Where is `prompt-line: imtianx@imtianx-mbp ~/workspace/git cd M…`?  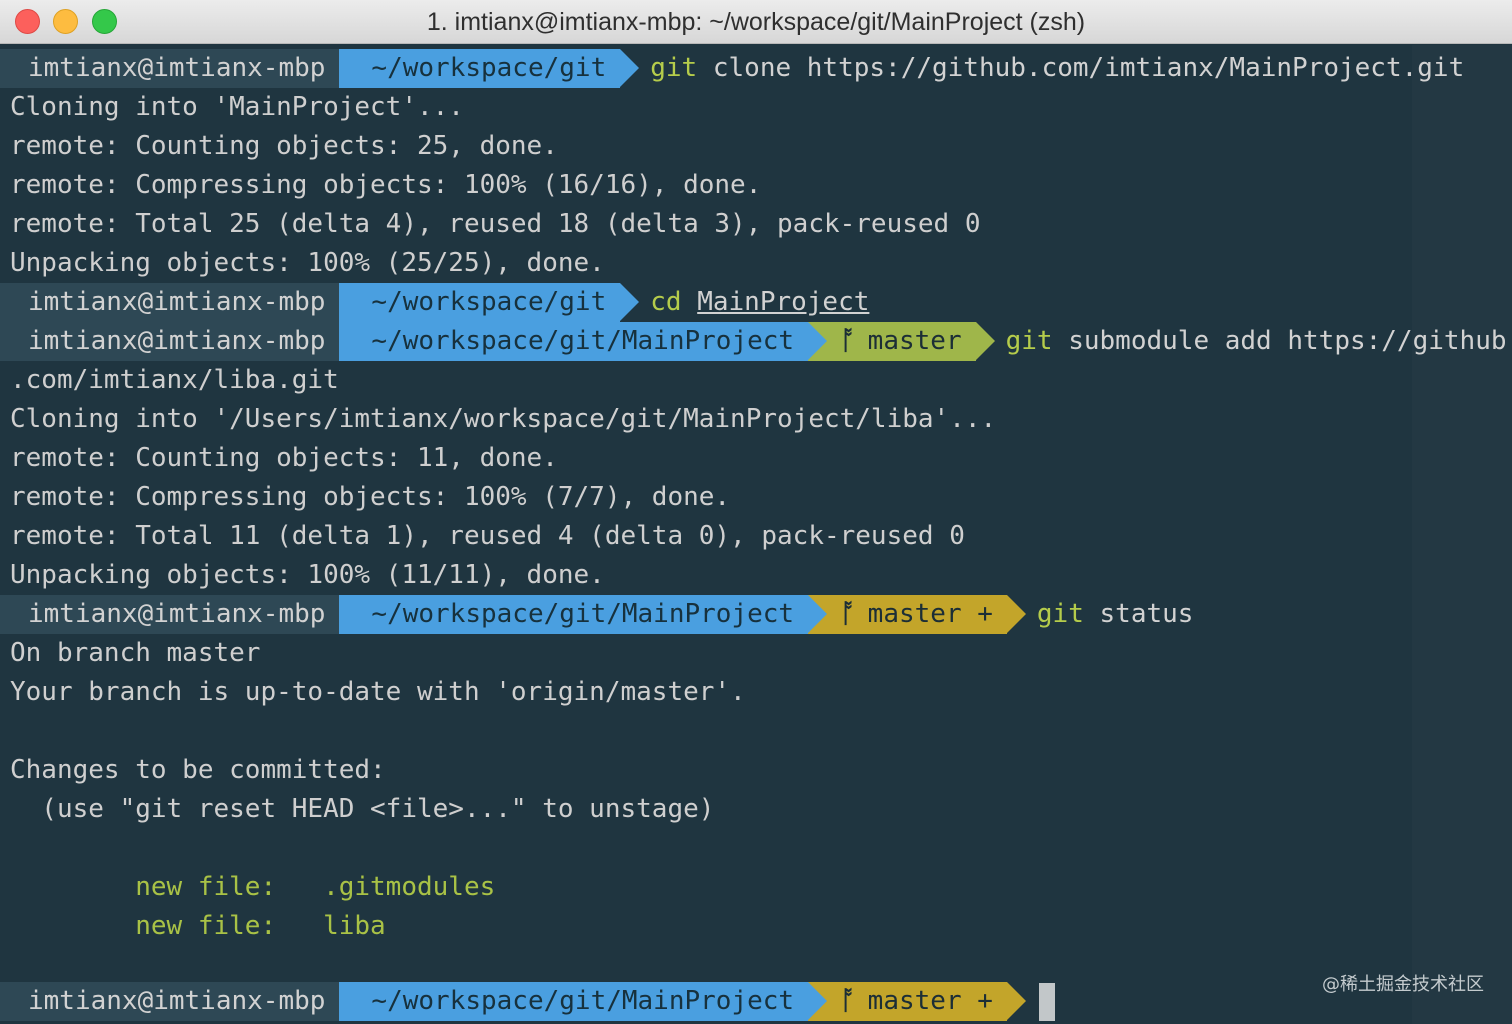 prompt-line: imtianx@imtianx-mbp ~/workspace/git cd M… is located at coordinates (434, 302).